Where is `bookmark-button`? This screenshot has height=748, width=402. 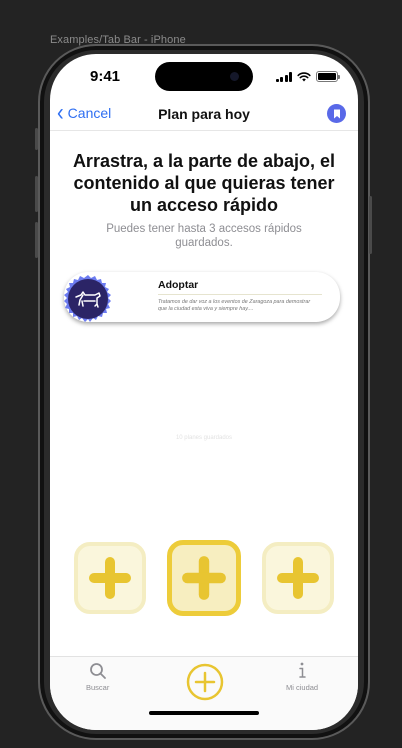
bookmark-button is located at coordinates (336, 113).